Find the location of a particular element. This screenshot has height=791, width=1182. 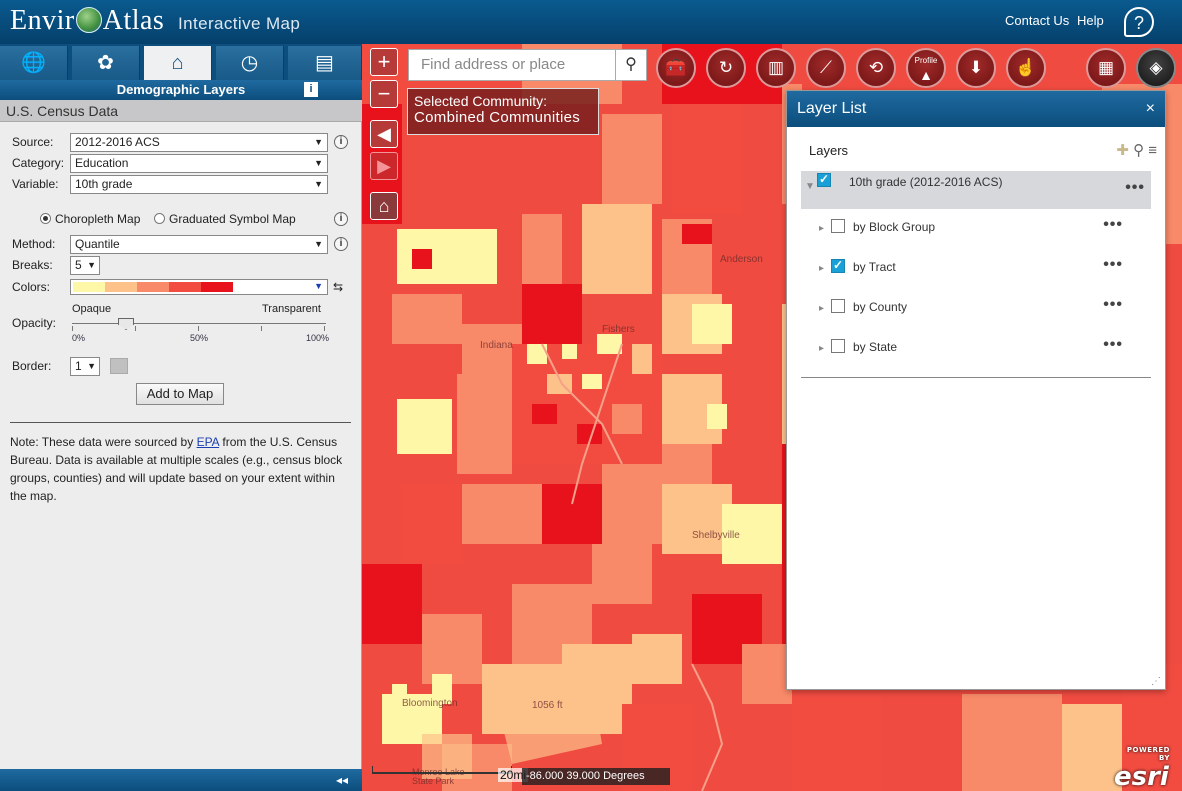

toolbox-button: 🧰 is located at coordinates (676, 68).